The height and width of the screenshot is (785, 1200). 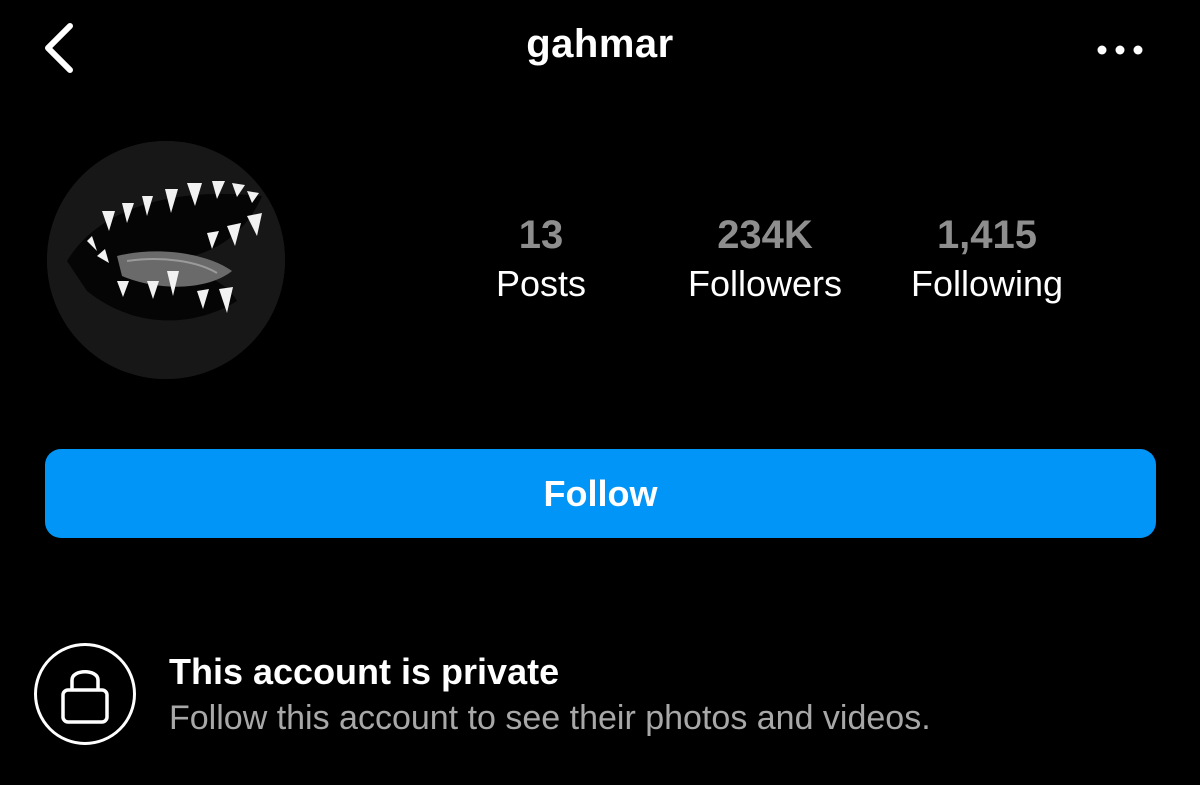 What do you see at coordinates (765, 235) in the screenshot?
I see `followers-count: 234K` at bounding box center [765, 235].